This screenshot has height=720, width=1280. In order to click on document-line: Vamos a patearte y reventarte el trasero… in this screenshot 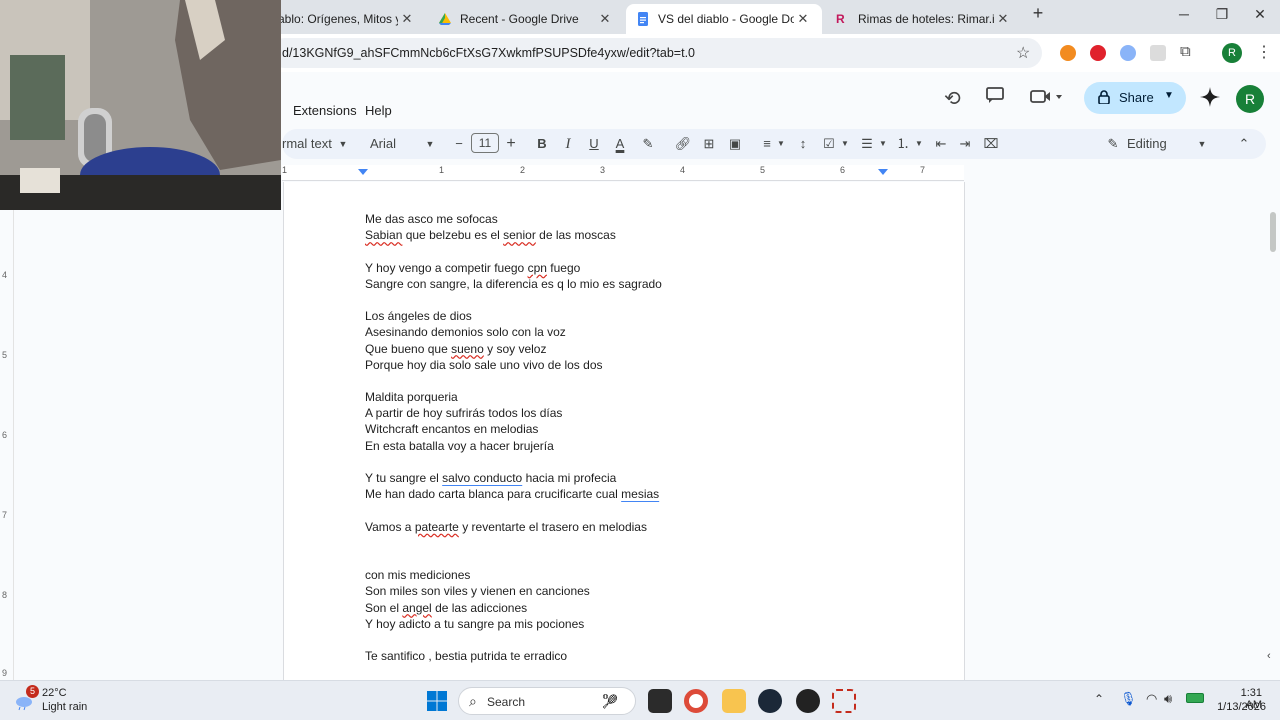, I will do `click(645, 527)`.